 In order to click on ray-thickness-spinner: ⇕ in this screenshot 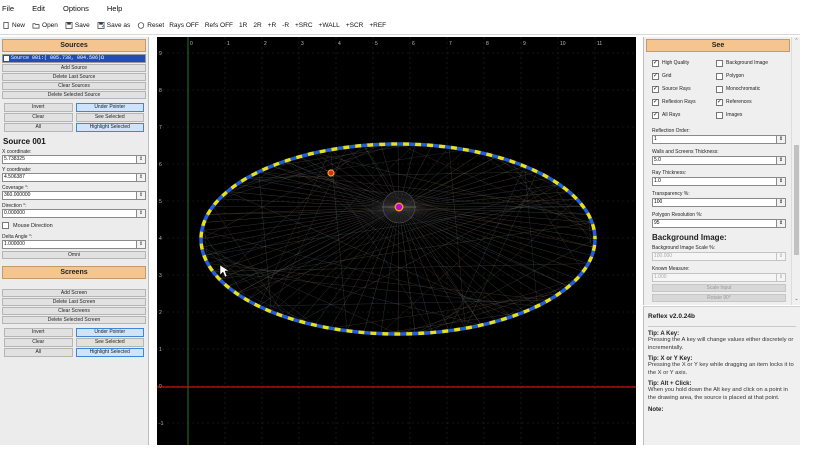, I will do `click(781, 181)`.